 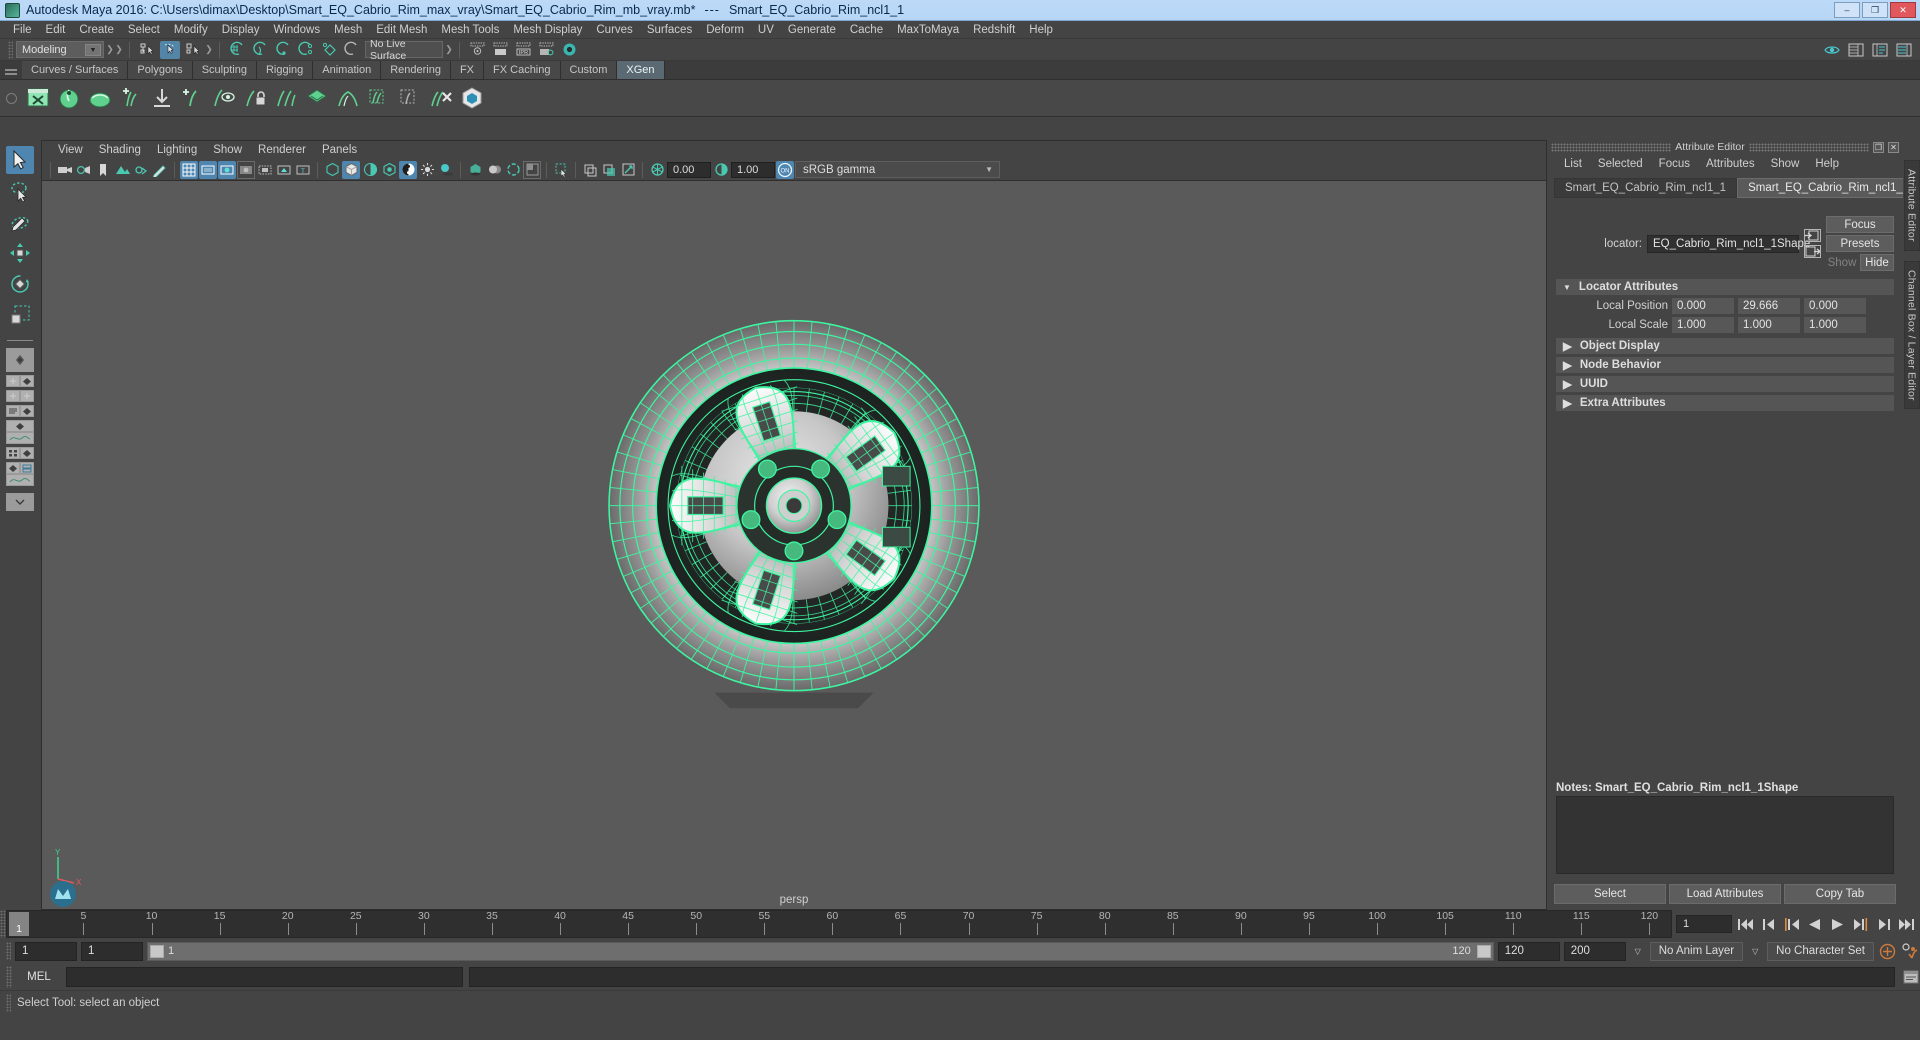 I want to click on menu-item-create: Create, so click(x=96, y=30).